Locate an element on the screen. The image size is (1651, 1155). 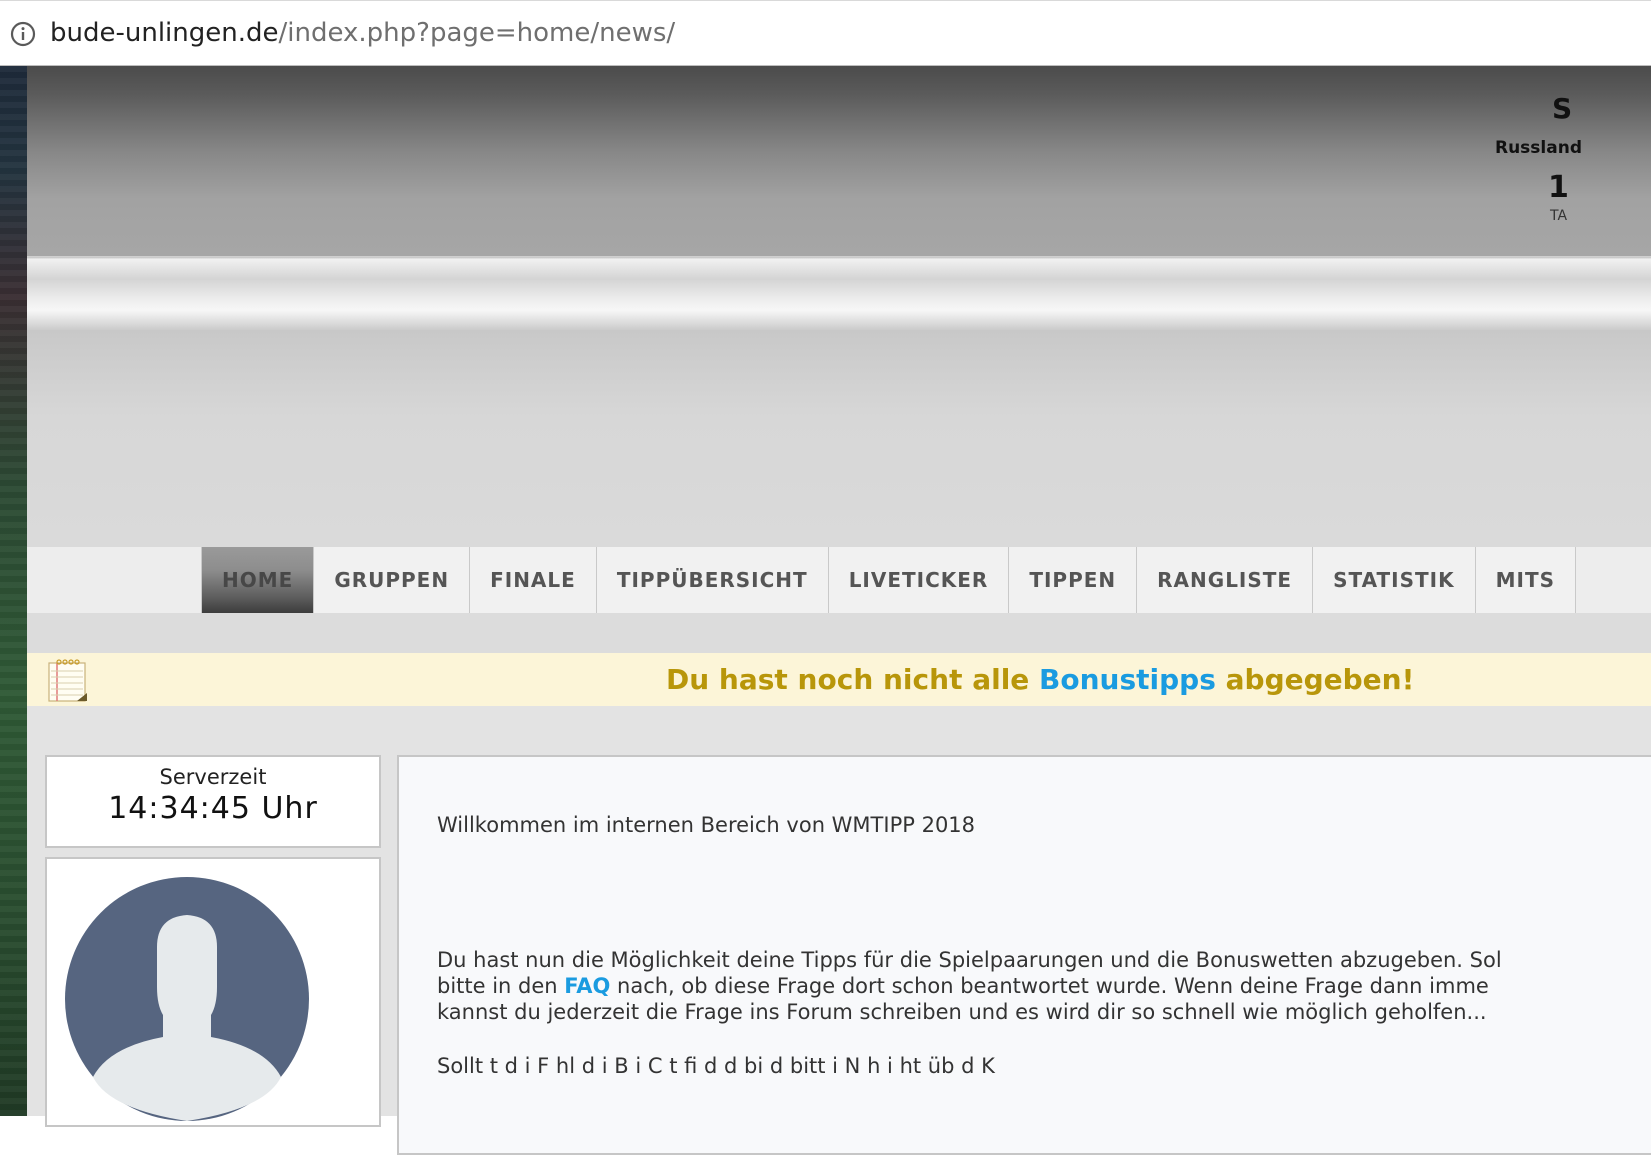
header-band is located at coordinates (839, 293).